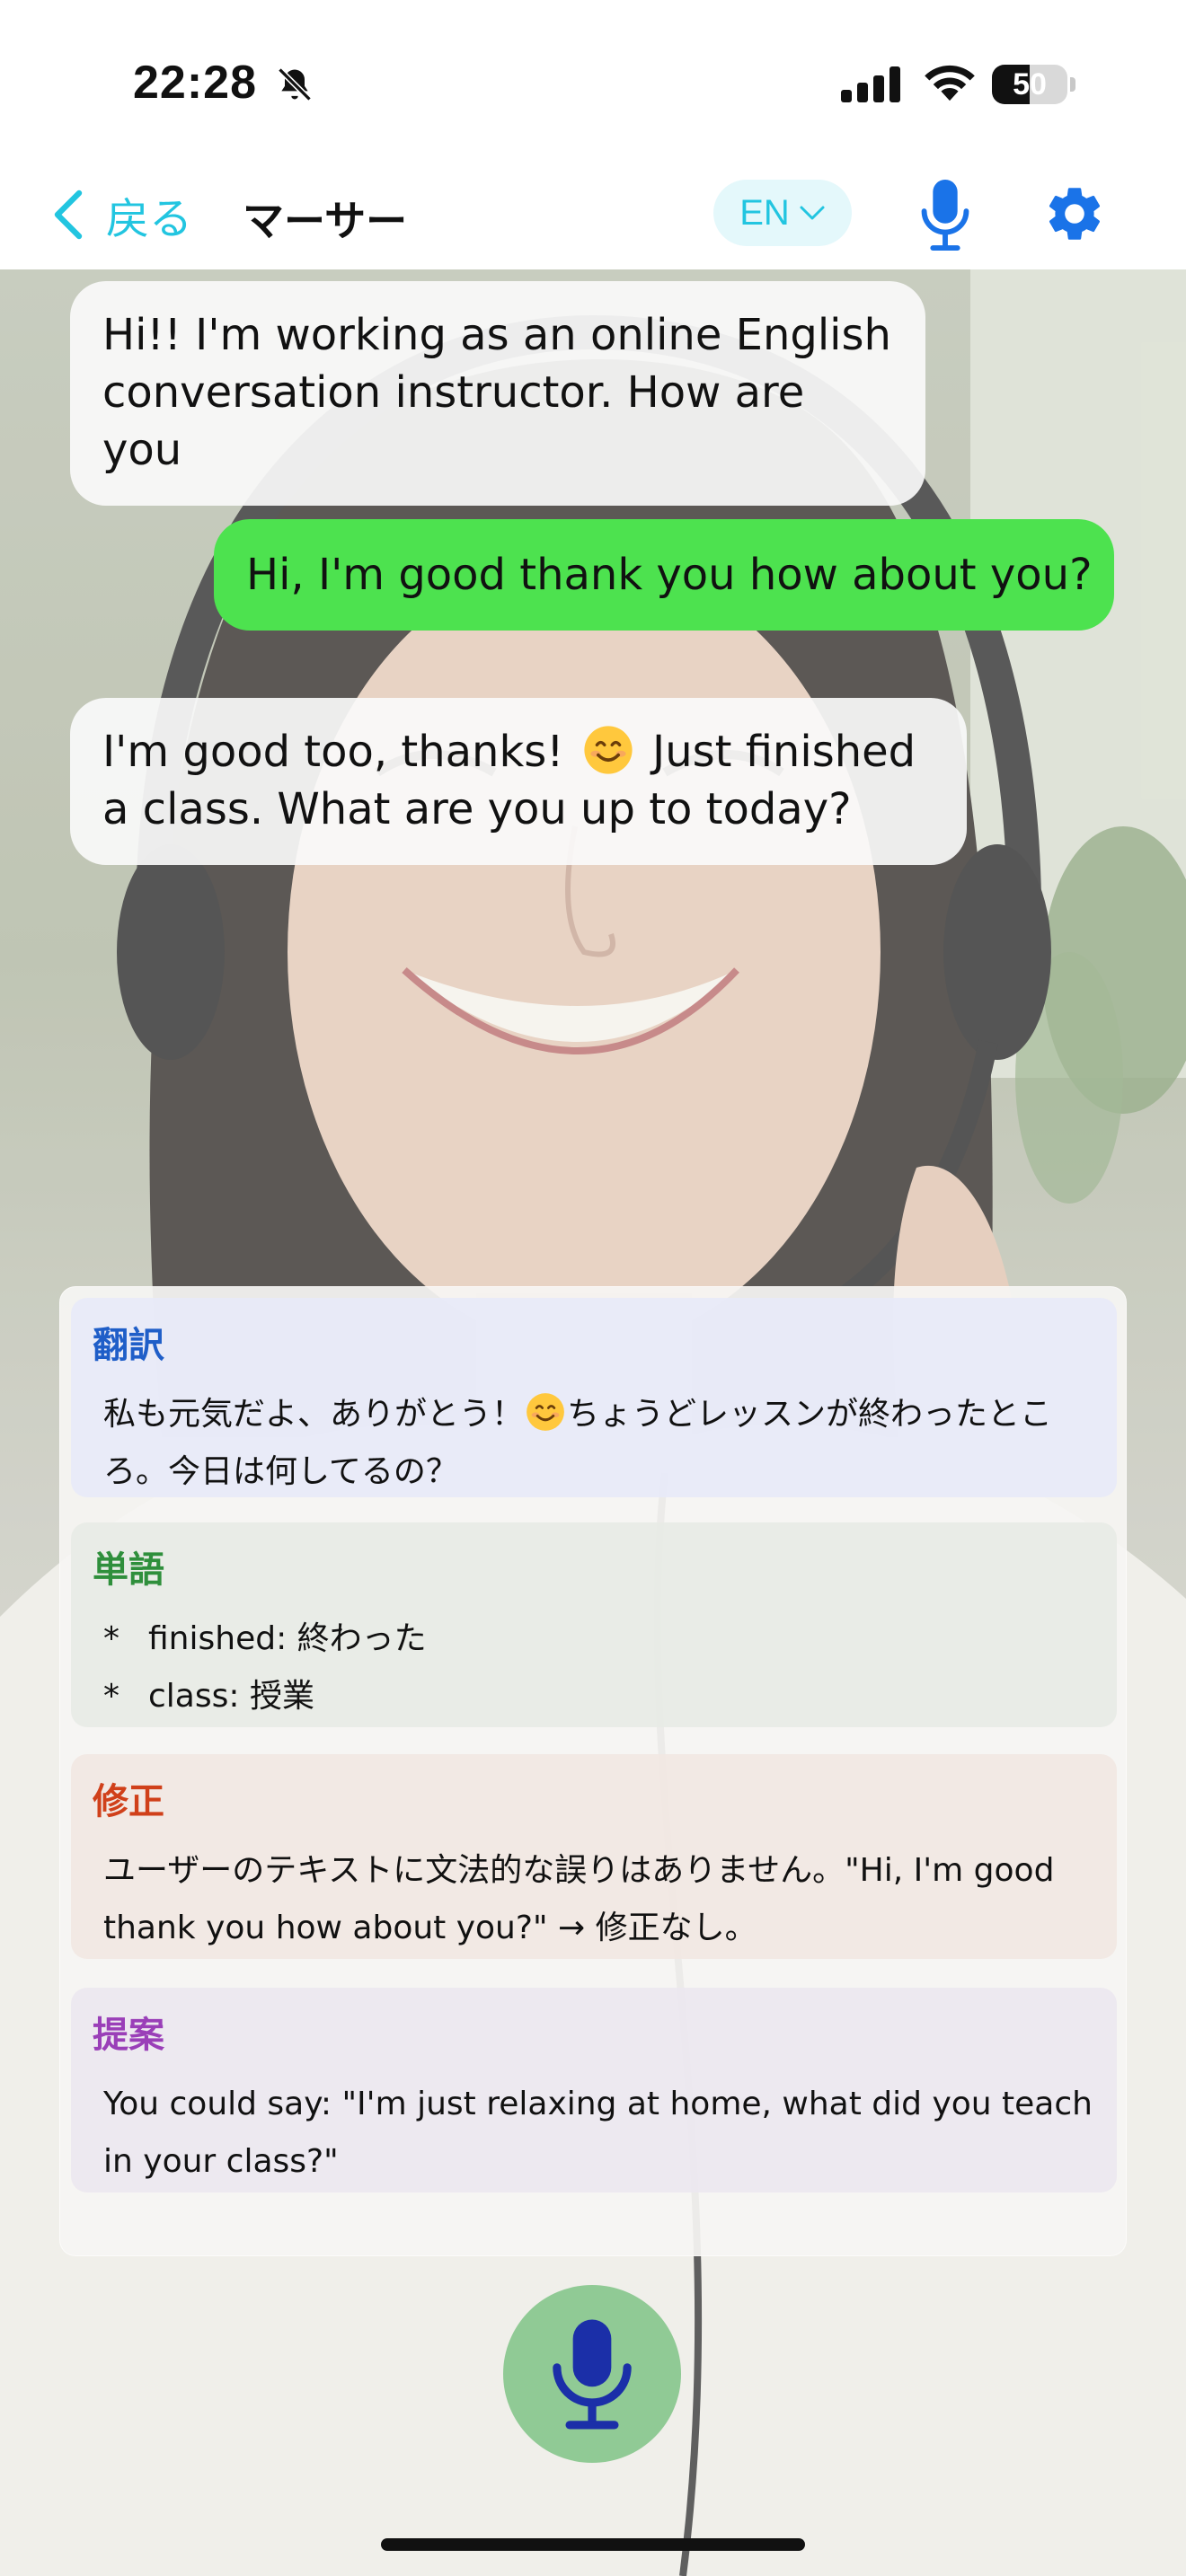  What do you see at coordinates (287, 1638) in the screenshot?
I see `vocabulary-entry: finished: 終わった` at bounding box center [287, 1638].